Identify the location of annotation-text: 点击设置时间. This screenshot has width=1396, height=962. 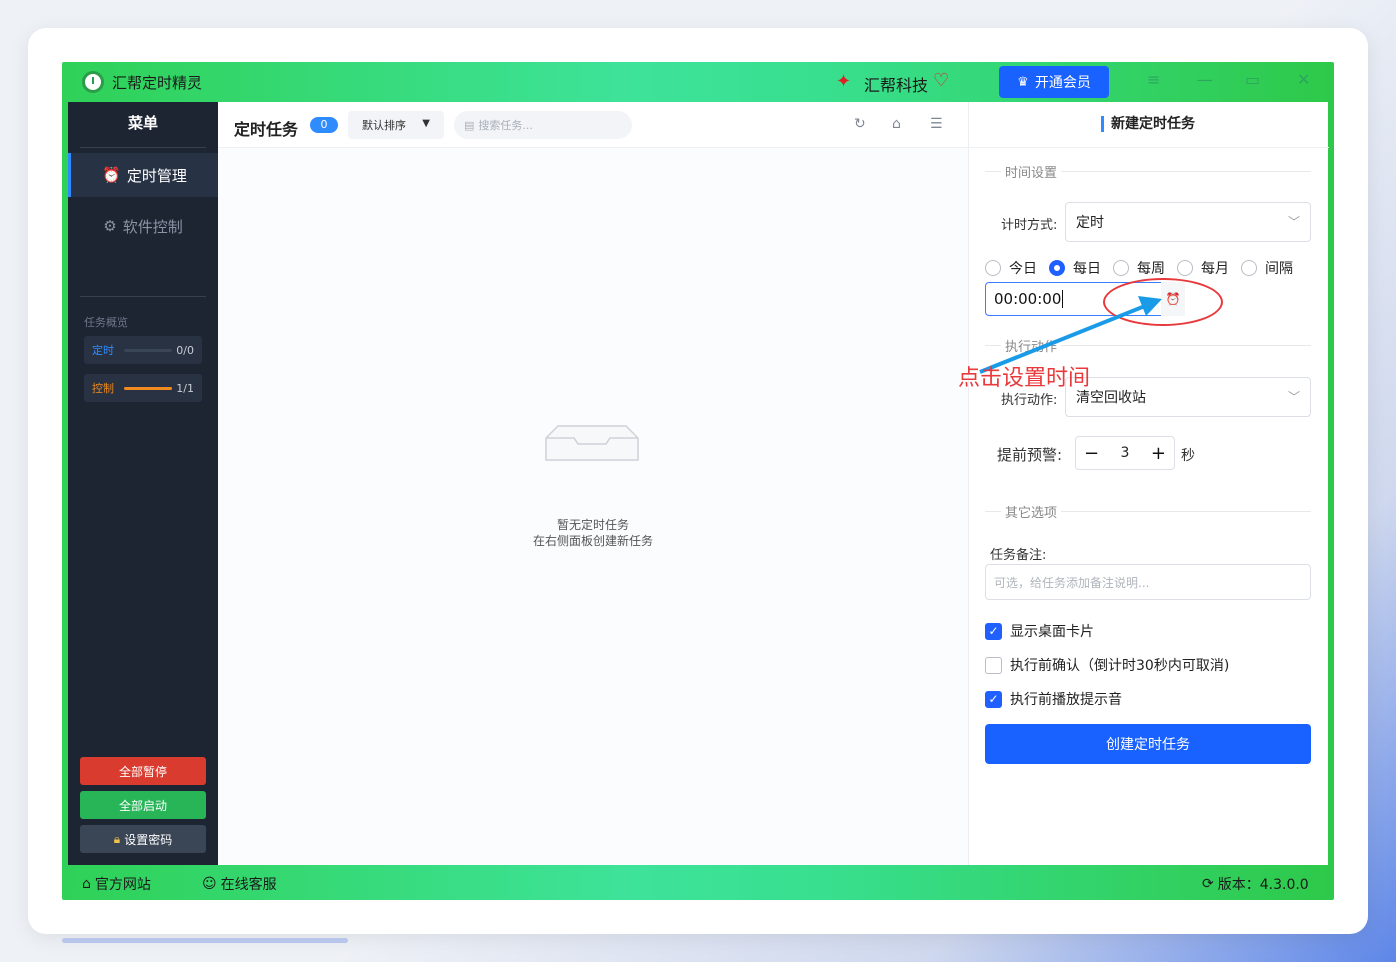
(1024, 378).